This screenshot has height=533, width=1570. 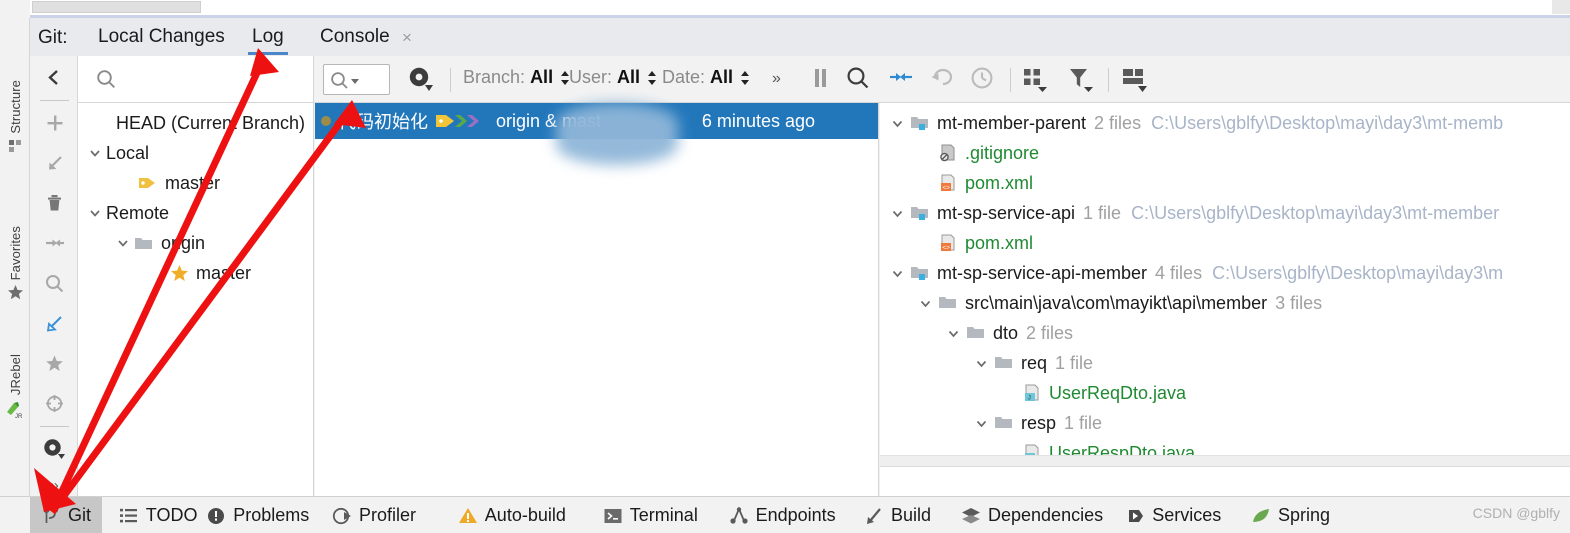 I want to click on merge-button, so click(x=54, y=243).